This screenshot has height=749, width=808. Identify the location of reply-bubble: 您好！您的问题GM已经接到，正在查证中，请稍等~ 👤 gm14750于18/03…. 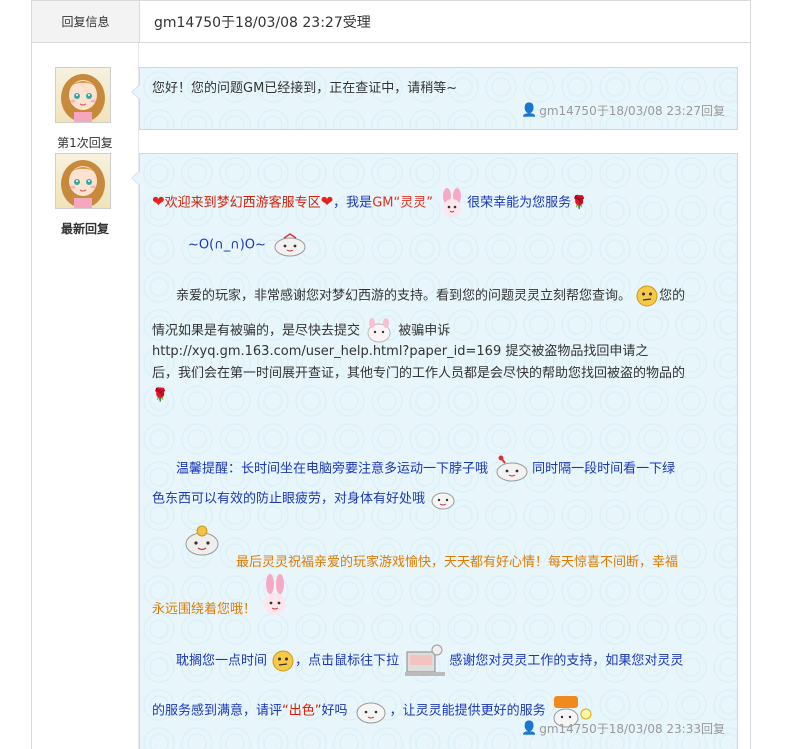
(434, 98).